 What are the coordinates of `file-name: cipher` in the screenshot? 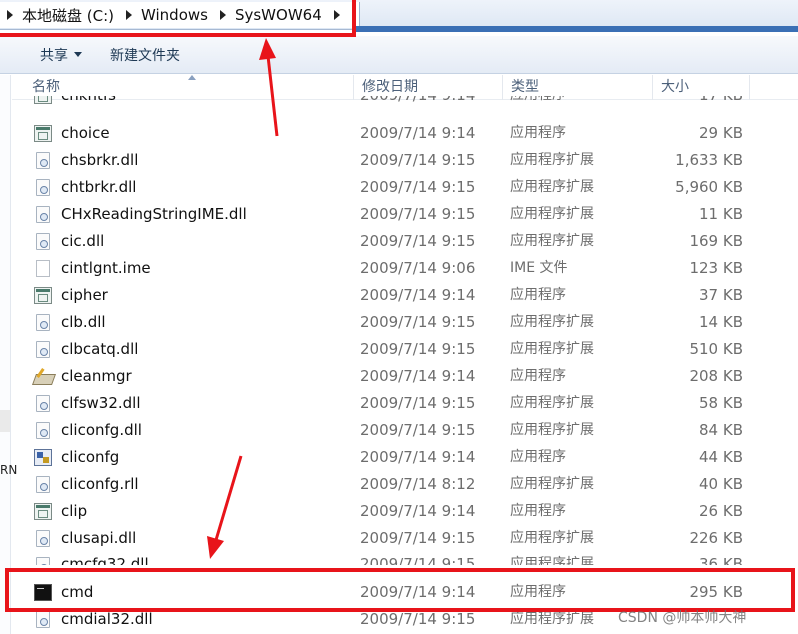 It's located at (84, 295).